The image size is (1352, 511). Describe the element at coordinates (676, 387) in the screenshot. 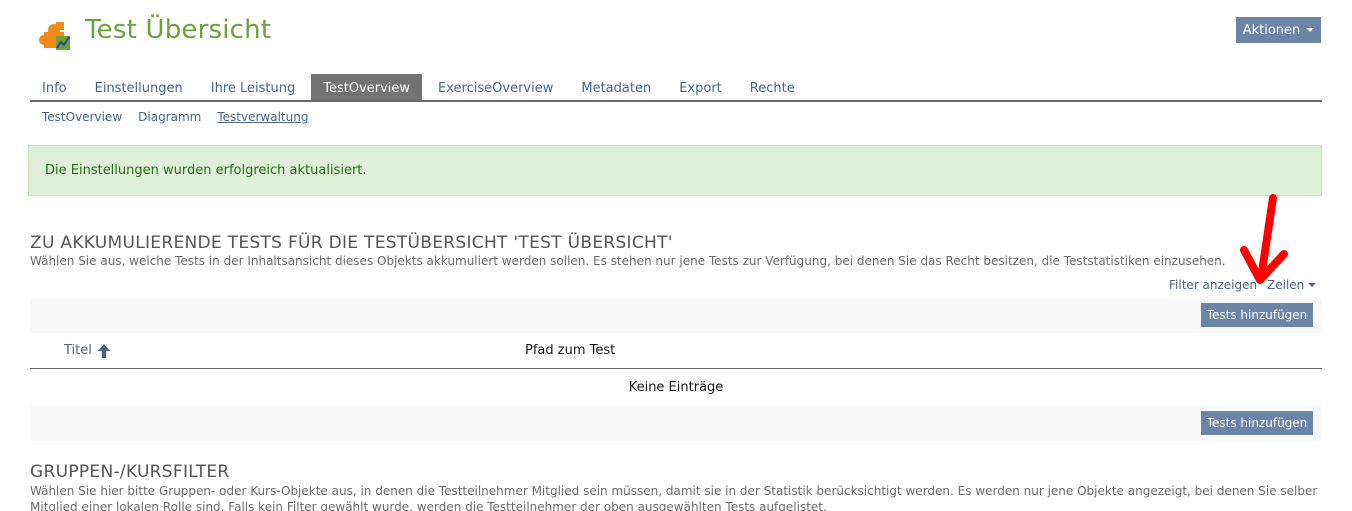

I see `table-empty-row: Keine Einträge` at that location.